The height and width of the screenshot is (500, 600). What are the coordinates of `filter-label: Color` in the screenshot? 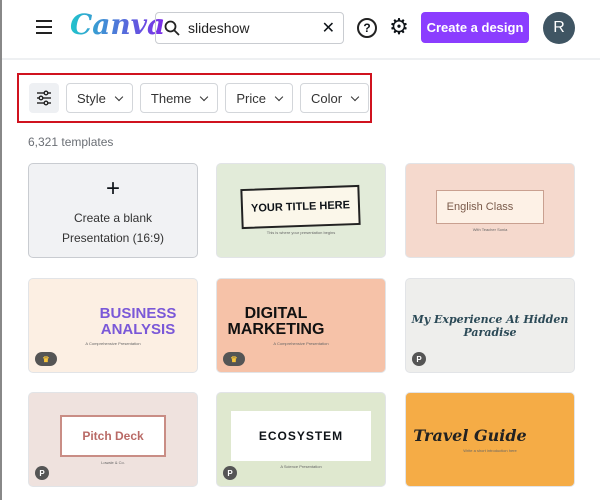 It's located at (327, 98).